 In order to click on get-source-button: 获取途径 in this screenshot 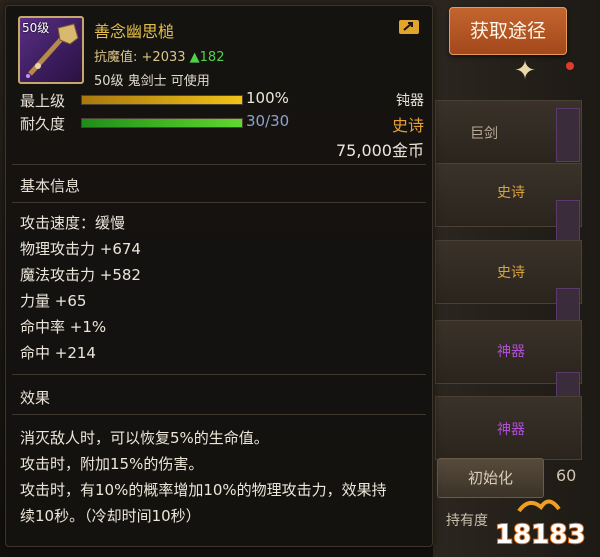, I will do `click(508, 31)`.